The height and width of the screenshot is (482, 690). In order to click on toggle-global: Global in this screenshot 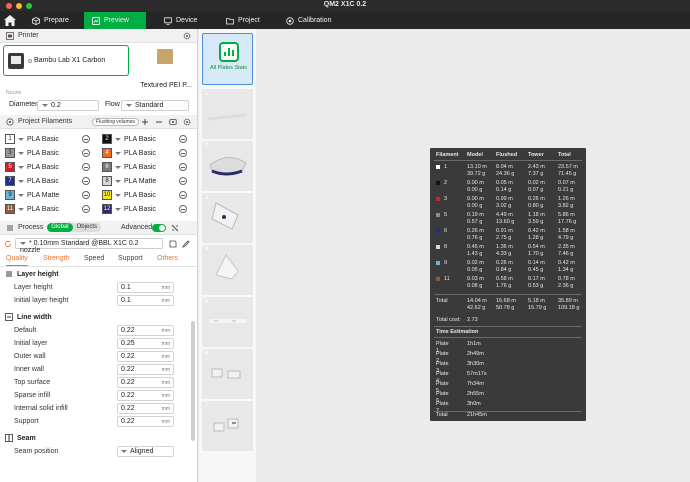, I will do `click(60, 227)`.